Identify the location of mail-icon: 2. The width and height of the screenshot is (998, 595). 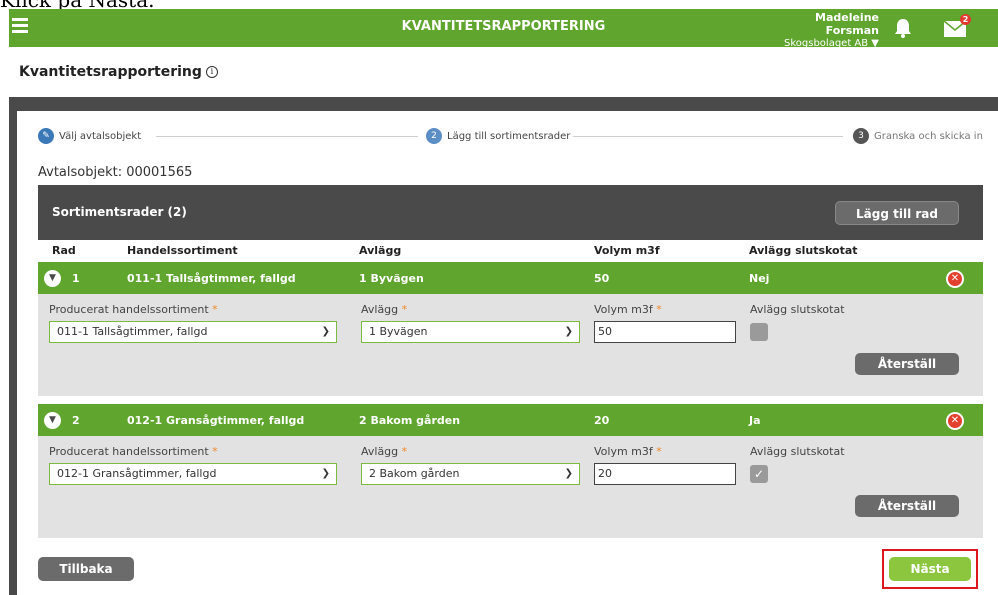
(957, 26).